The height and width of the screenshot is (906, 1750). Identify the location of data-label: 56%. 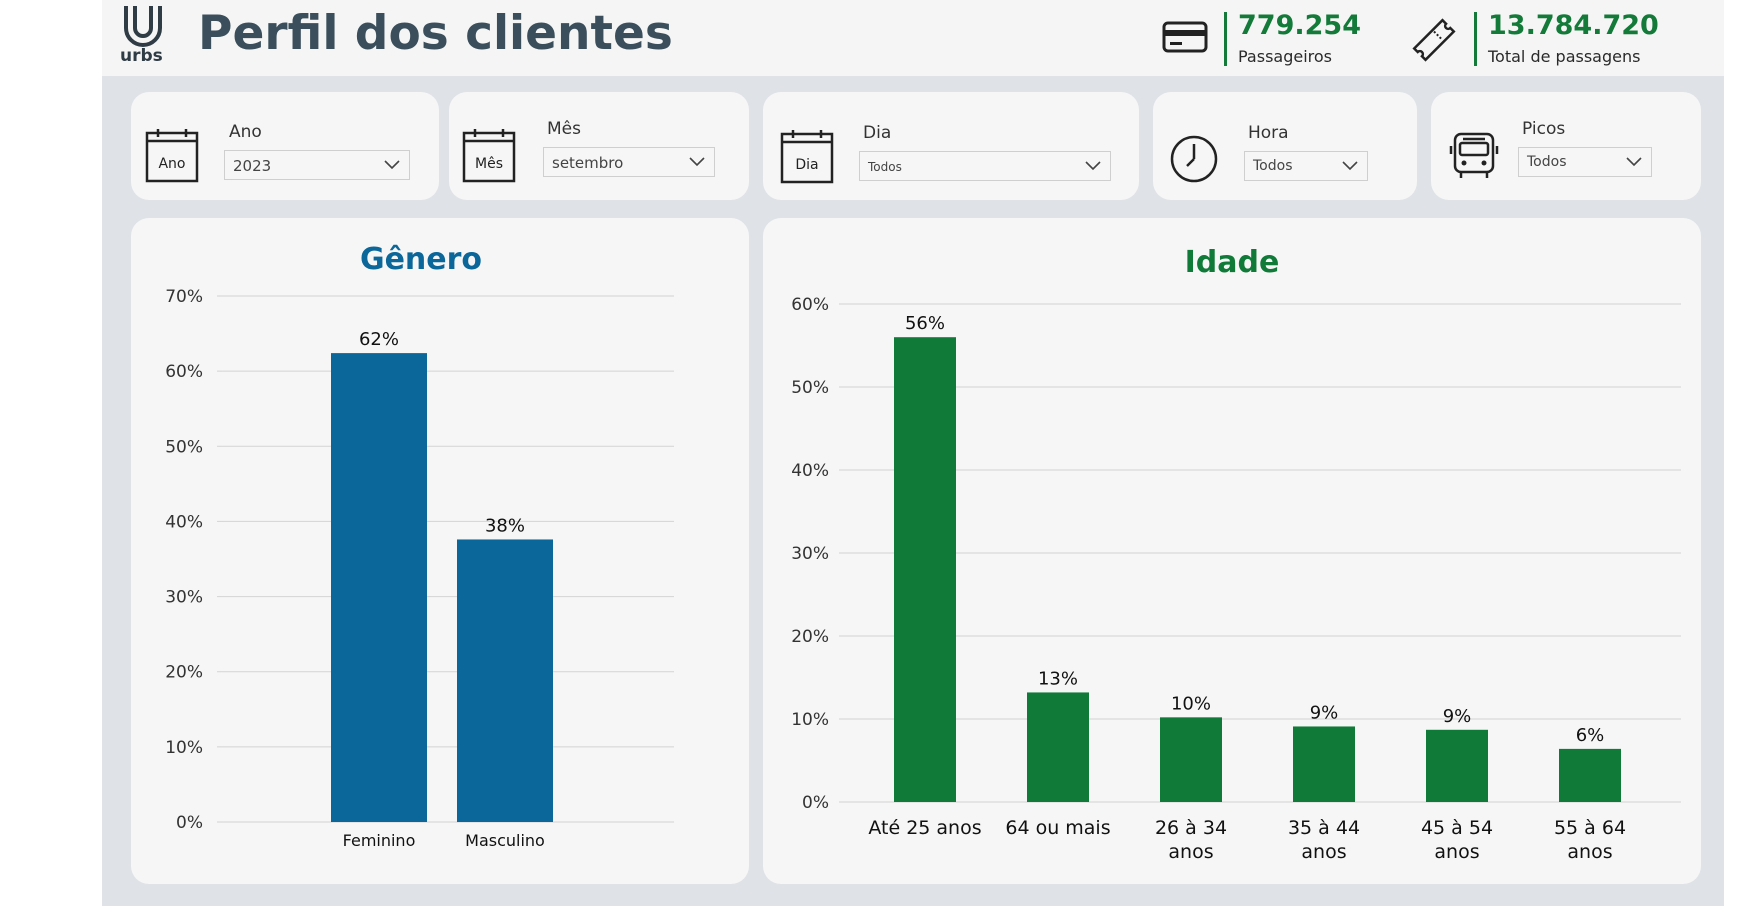
(925, 323).